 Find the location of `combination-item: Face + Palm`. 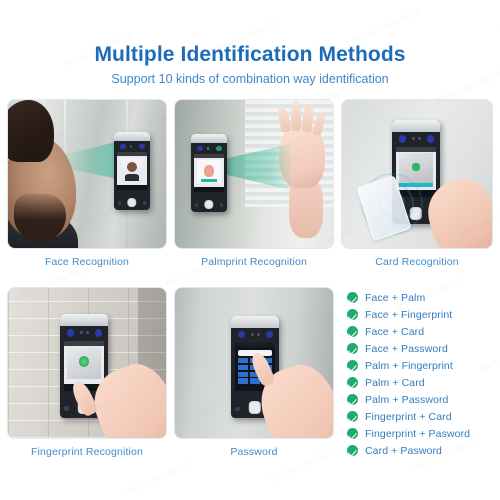

combination-item: Face + Palm is located at coordinates (422, 297).